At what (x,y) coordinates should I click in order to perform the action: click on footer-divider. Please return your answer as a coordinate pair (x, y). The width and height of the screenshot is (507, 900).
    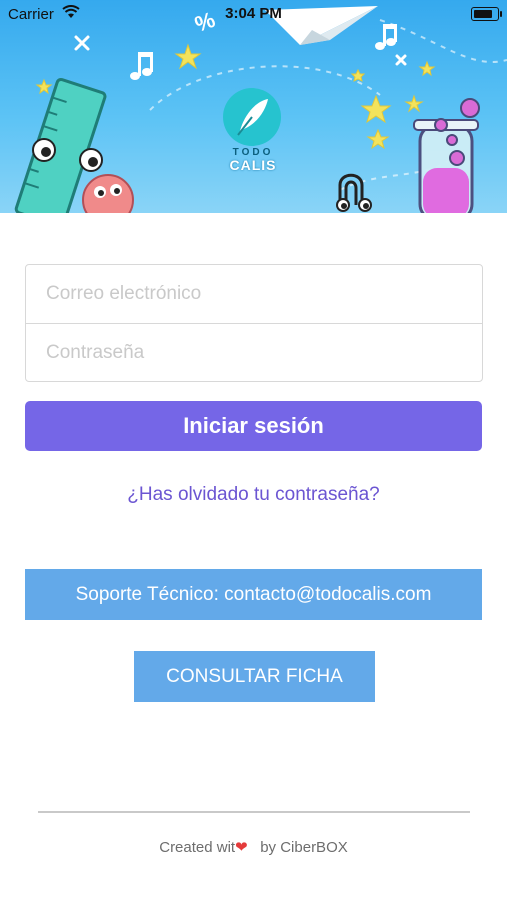
    Looking at the image, I should click on (254, 812).